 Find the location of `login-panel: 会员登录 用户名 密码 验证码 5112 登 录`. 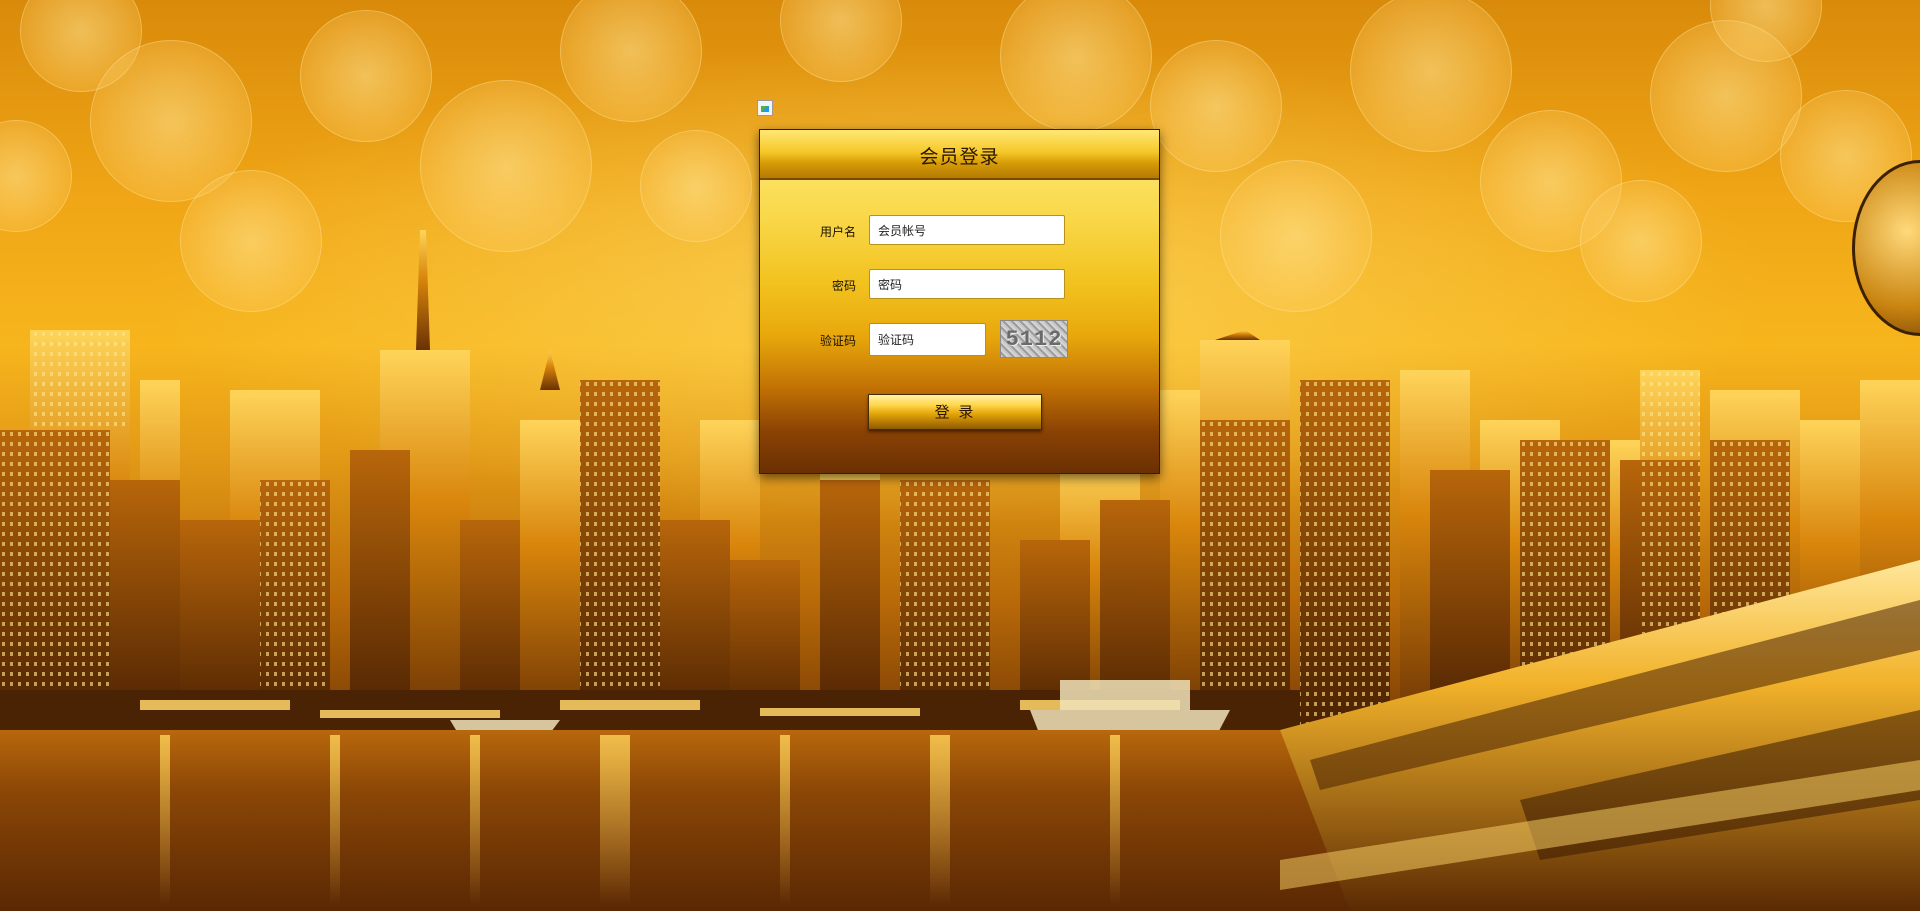

login-panel: 会员登录 用户名 密码 验证码 5112 登 录 is located at coordinates (959, 301).